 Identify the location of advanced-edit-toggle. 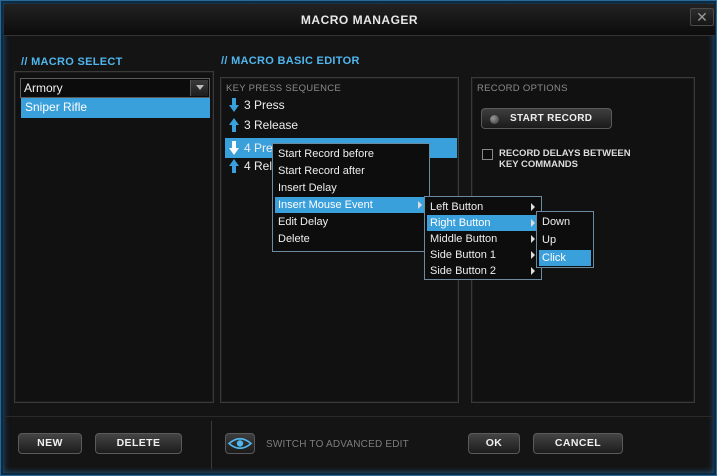
(240, 443).